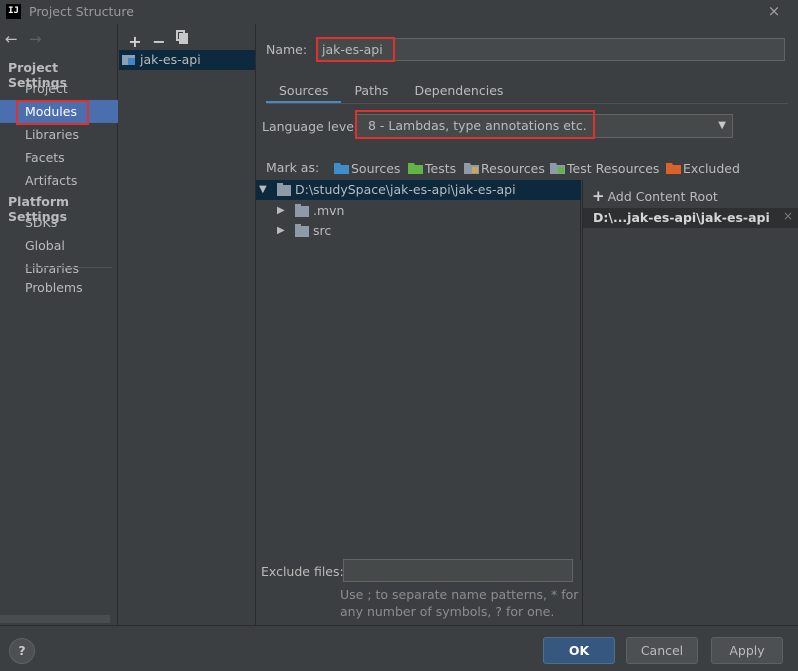 The image size is (798, 671). Describe the element at coordinates (129, 59) in the screenshot. I see `module-folder-icon` at that location.